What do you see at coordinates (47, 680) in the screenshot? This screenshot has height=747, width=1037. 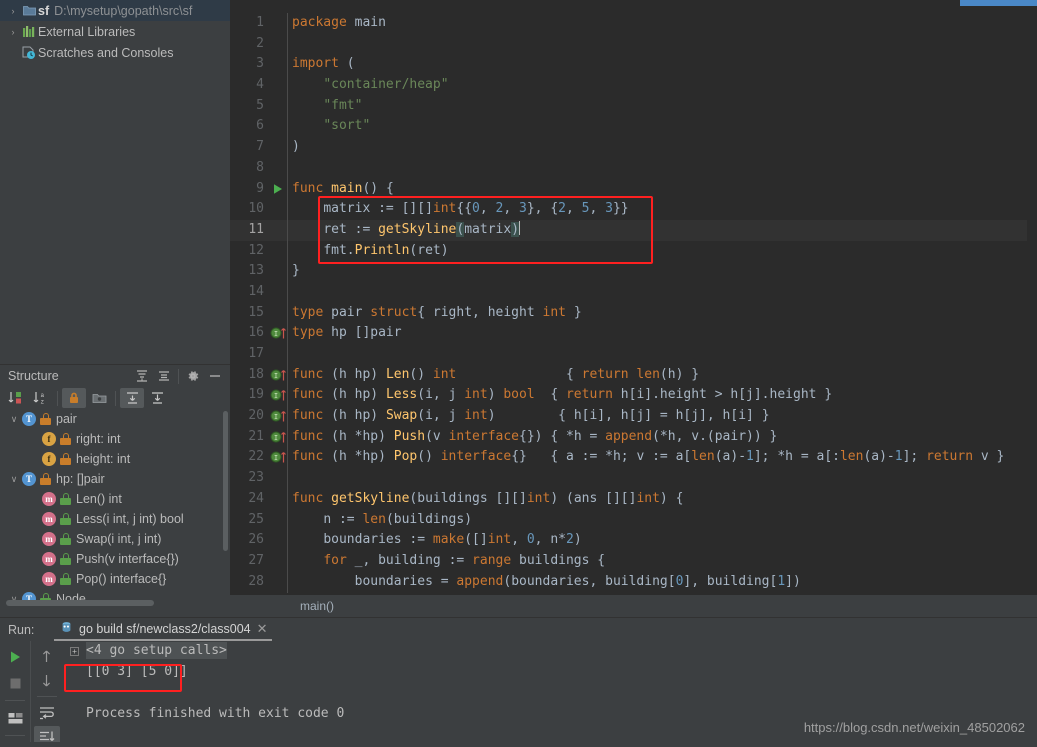 I see `down-arrow-icon` at bounding box center [47, 680].